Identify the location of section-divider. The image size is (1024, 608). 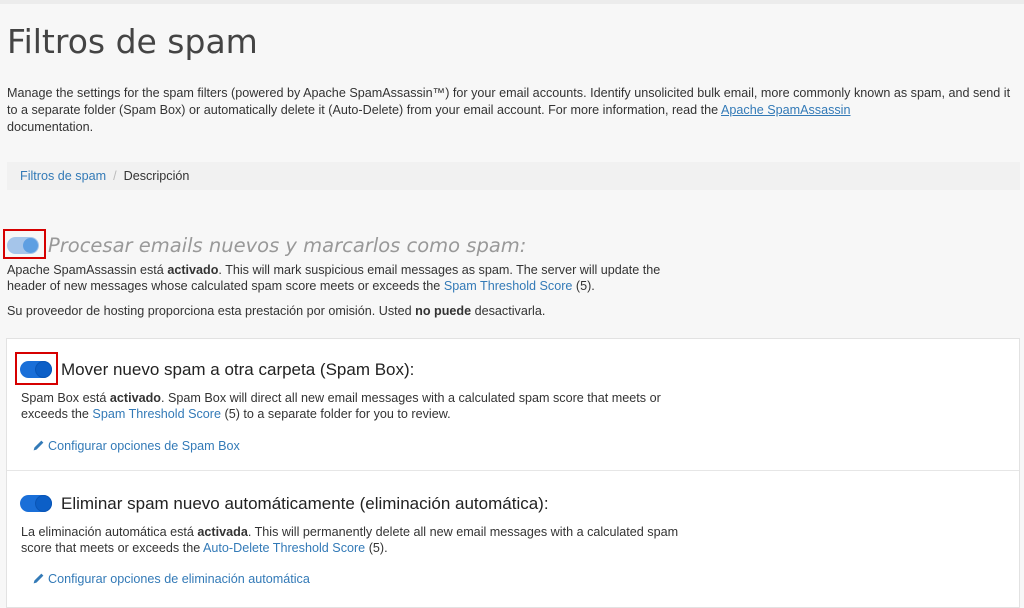
(513, 470).